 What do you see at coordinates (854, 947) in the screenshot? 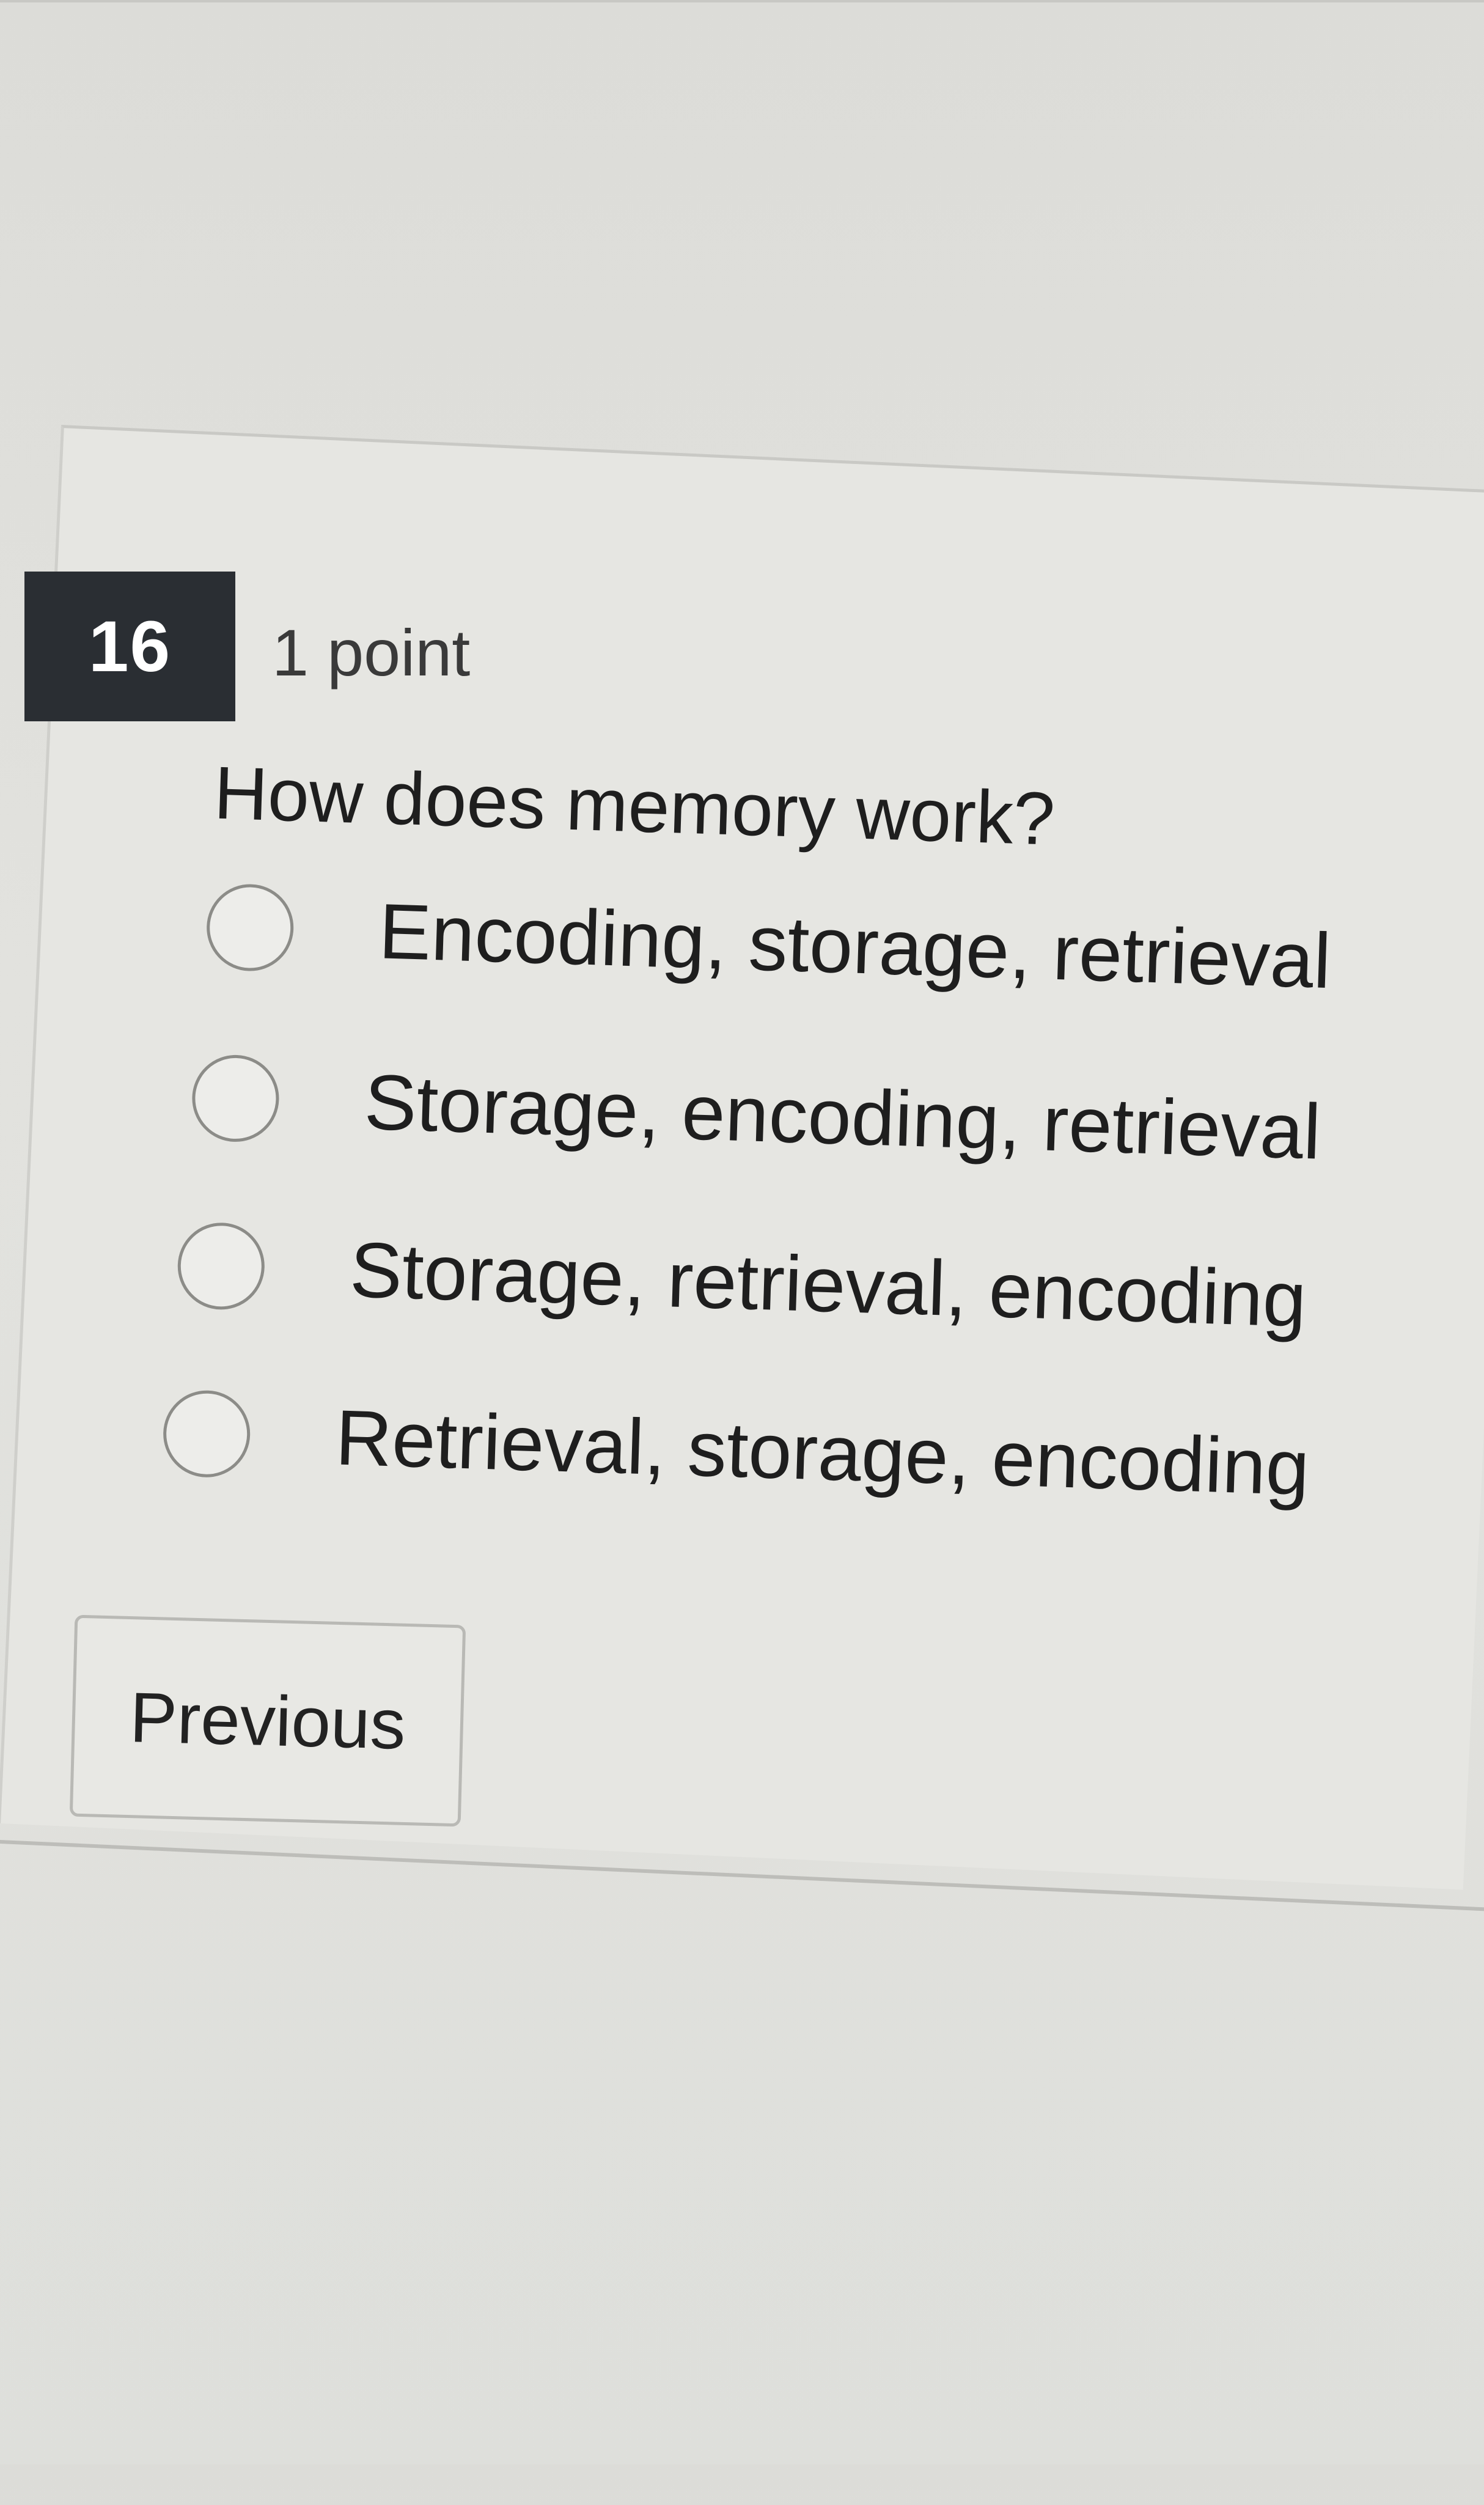
I see `answer-option-label: Encoding, storage, retrieval` at bounding box center [854, 947].